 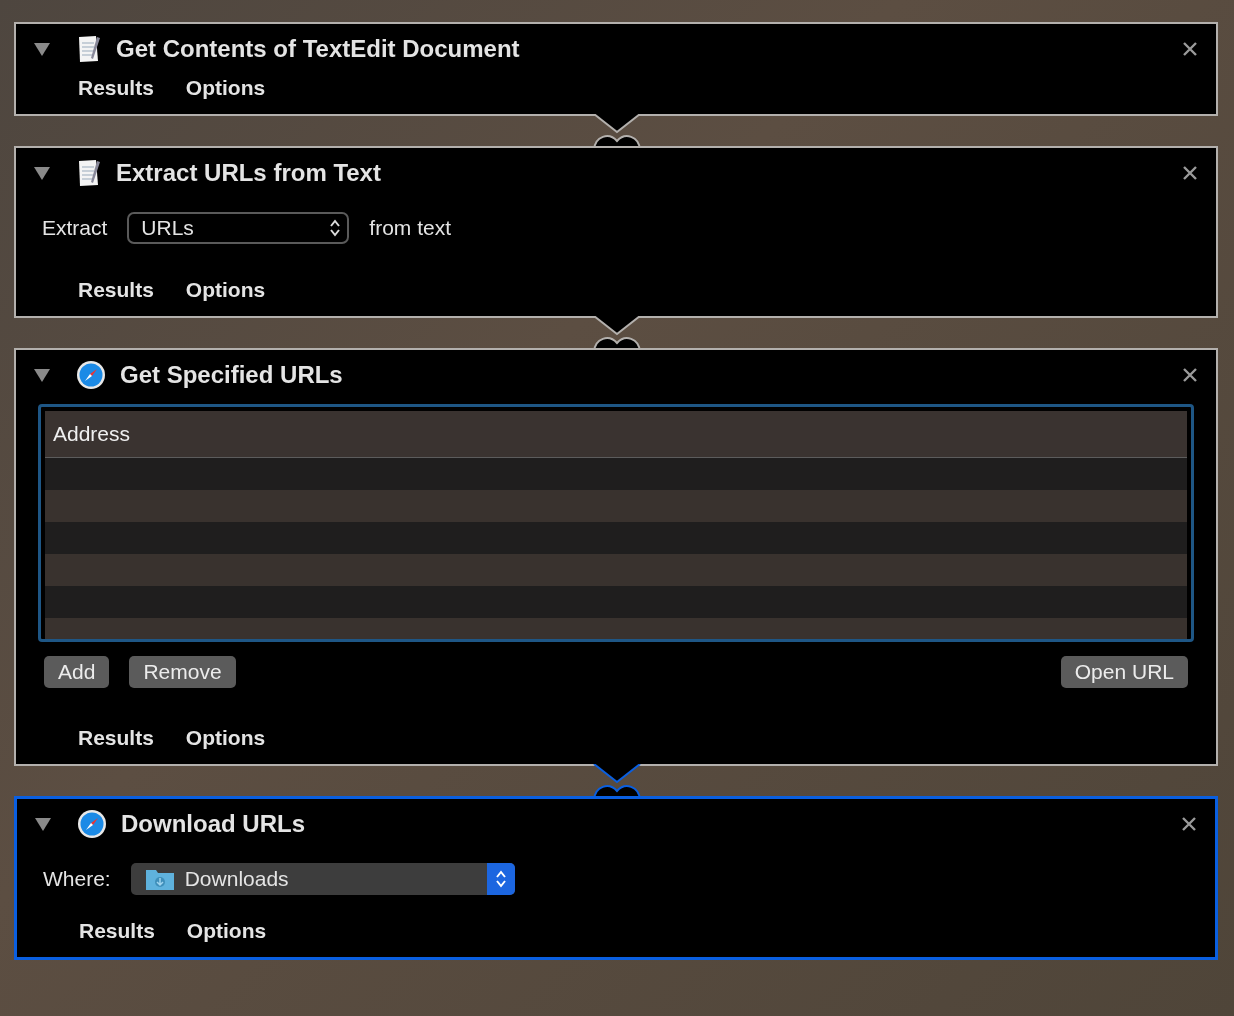 What do you see at coordinates (182, 672) in the screenshot?
I see `table-button: Remove` at bounding box center [182, 672].